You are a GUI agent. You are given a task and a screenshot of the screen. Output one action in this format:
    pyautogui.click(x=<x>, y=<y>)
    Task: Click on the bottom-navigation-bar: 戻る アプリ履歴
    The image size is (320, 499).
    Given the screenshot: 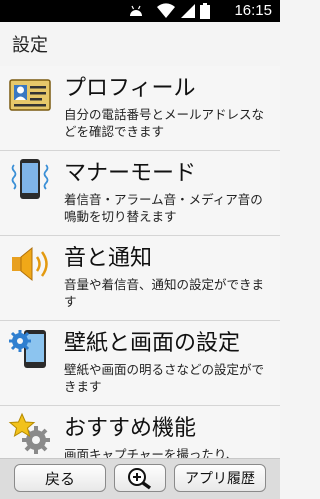 What is the action you would take?
    pyautogui.click(x=140, y=478)
    